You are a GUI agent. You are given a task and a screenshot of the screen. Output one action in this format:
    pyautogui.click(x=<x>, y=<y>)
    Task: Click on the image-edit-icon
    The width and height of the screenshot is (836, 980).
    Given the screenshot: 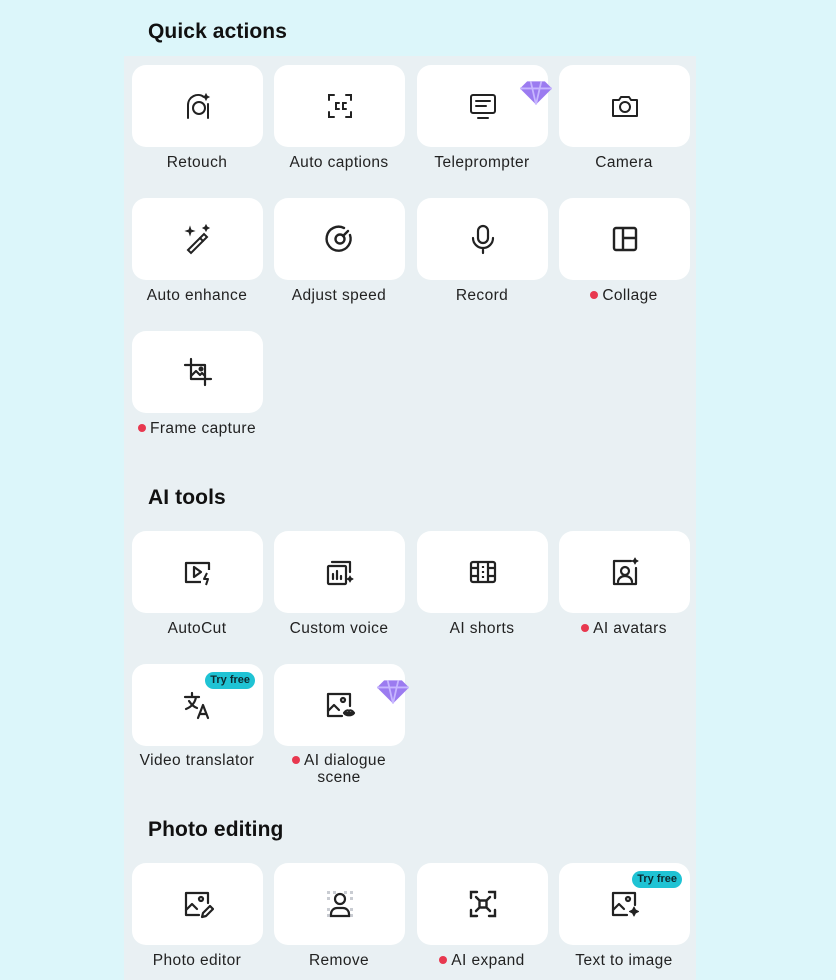 What is the action you would take?
    pyautogui.click(x=199, y=905)
    